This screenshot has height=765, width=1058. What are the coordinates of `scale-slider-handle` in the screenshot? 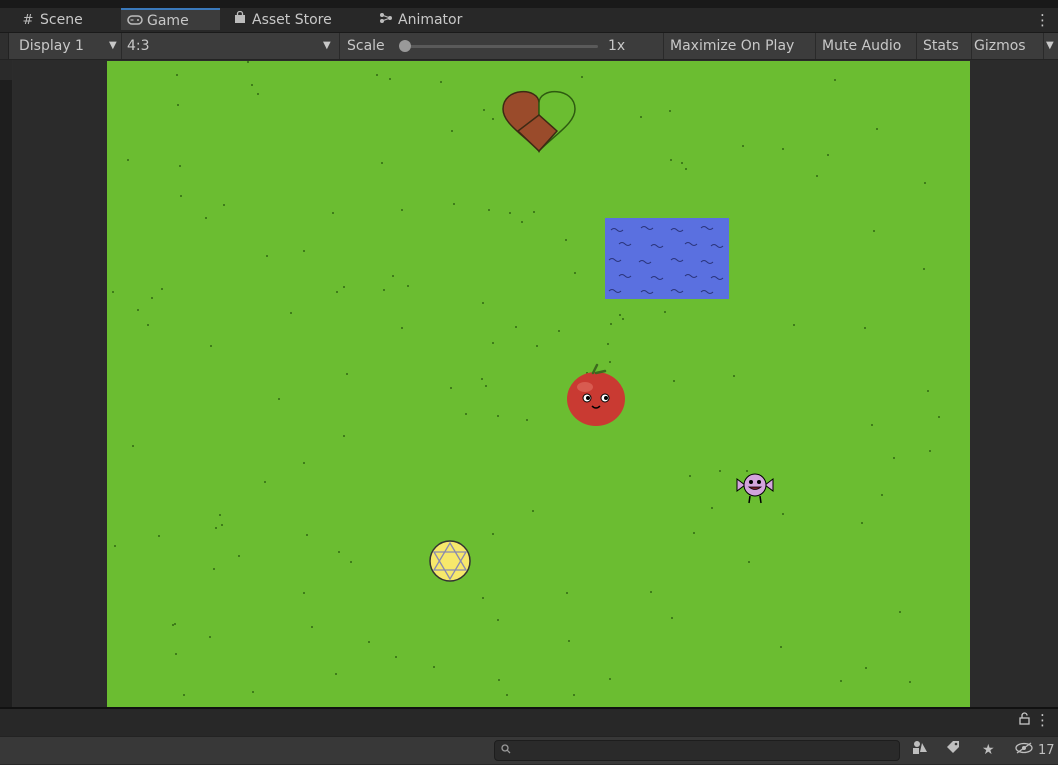 It's located at (405, 46).